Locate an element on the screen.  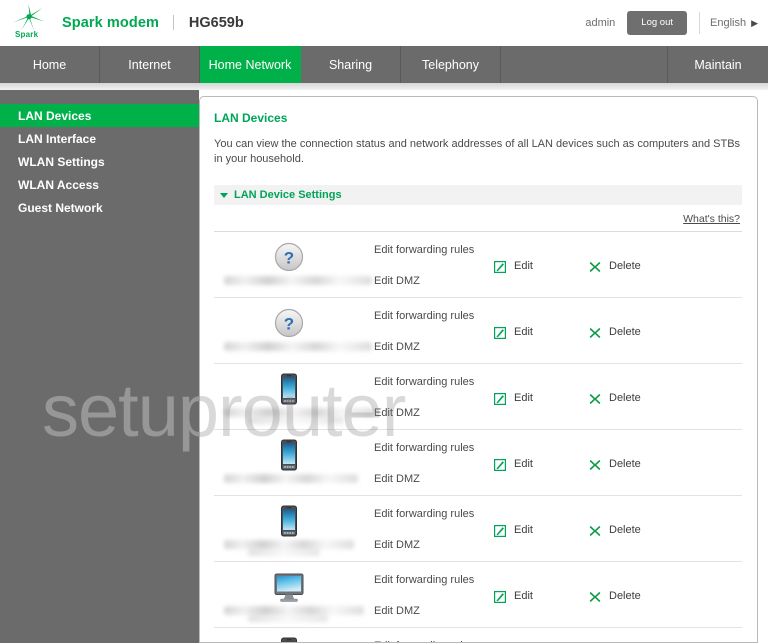
chevron-down-icon is located at coordinates (224, 195).